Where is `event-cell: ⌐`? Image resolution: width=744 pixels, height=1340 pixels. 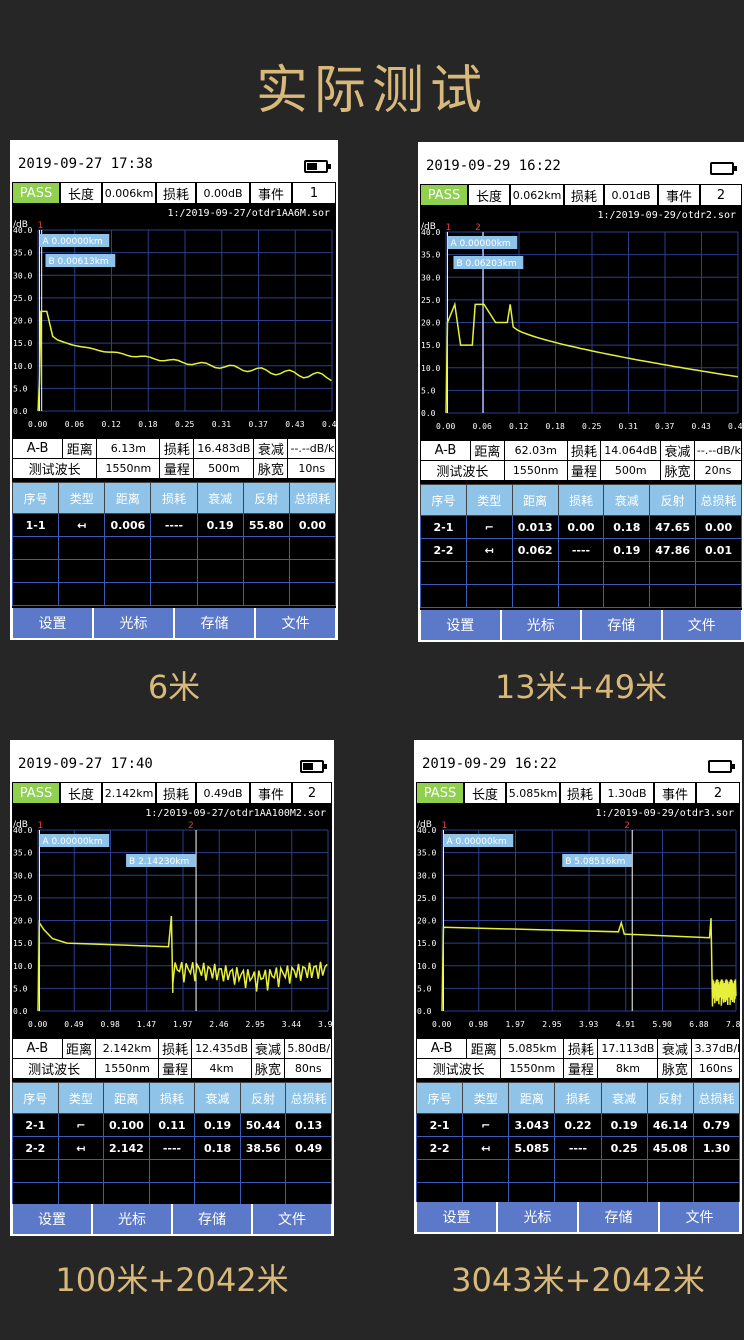 event-cell: ⌐ is located at coordinates (81, 1125).